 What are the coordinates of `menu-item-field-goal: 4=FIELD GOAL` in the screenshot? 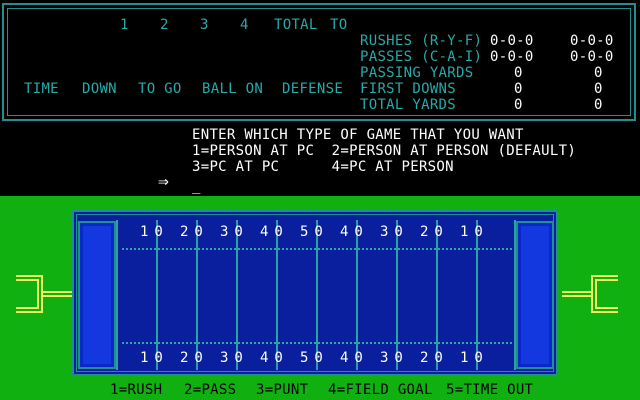 It's located at (380, 390).